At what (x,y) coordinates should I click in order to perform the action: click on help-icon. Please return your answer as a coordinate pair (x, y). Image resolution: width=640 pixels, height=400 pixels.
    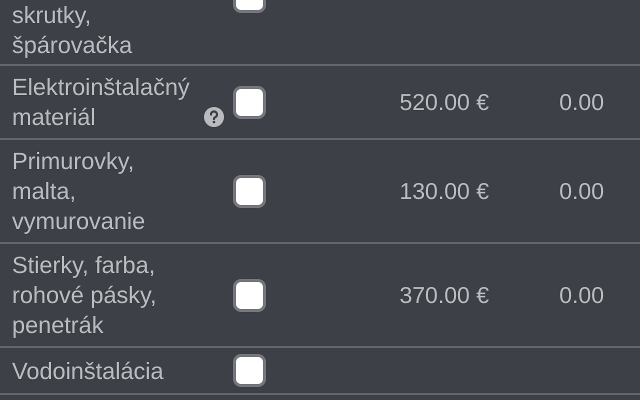
    Looking at the image, I should click on (214, 117).